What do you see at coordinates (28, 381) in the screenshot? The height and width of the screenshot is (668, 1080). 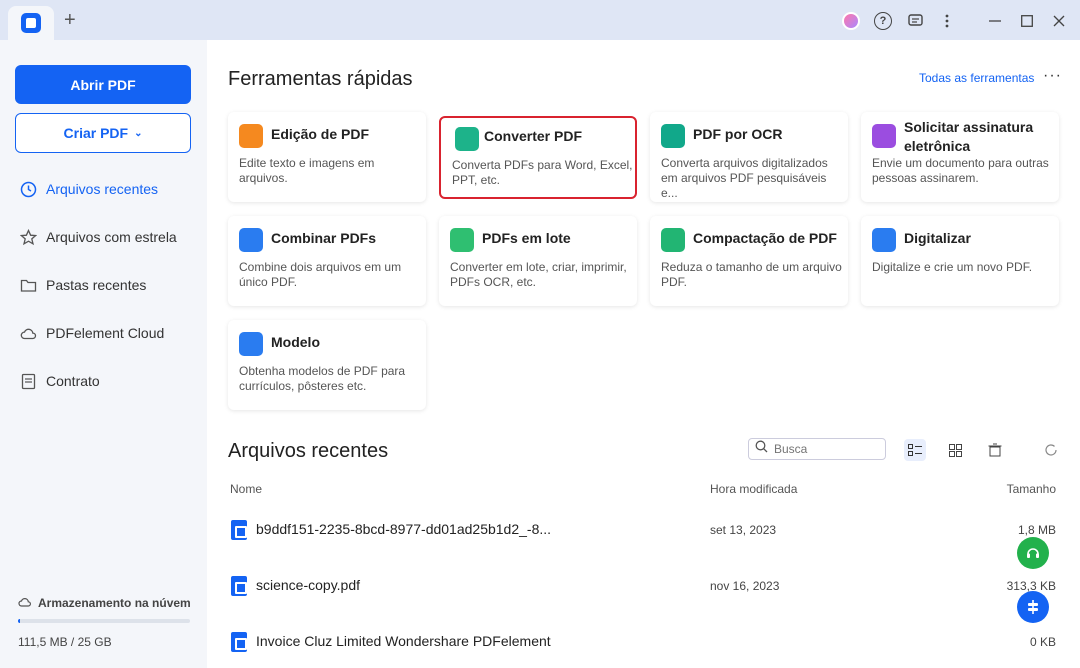 I see `document-icon` at bounding box center [28, 381].